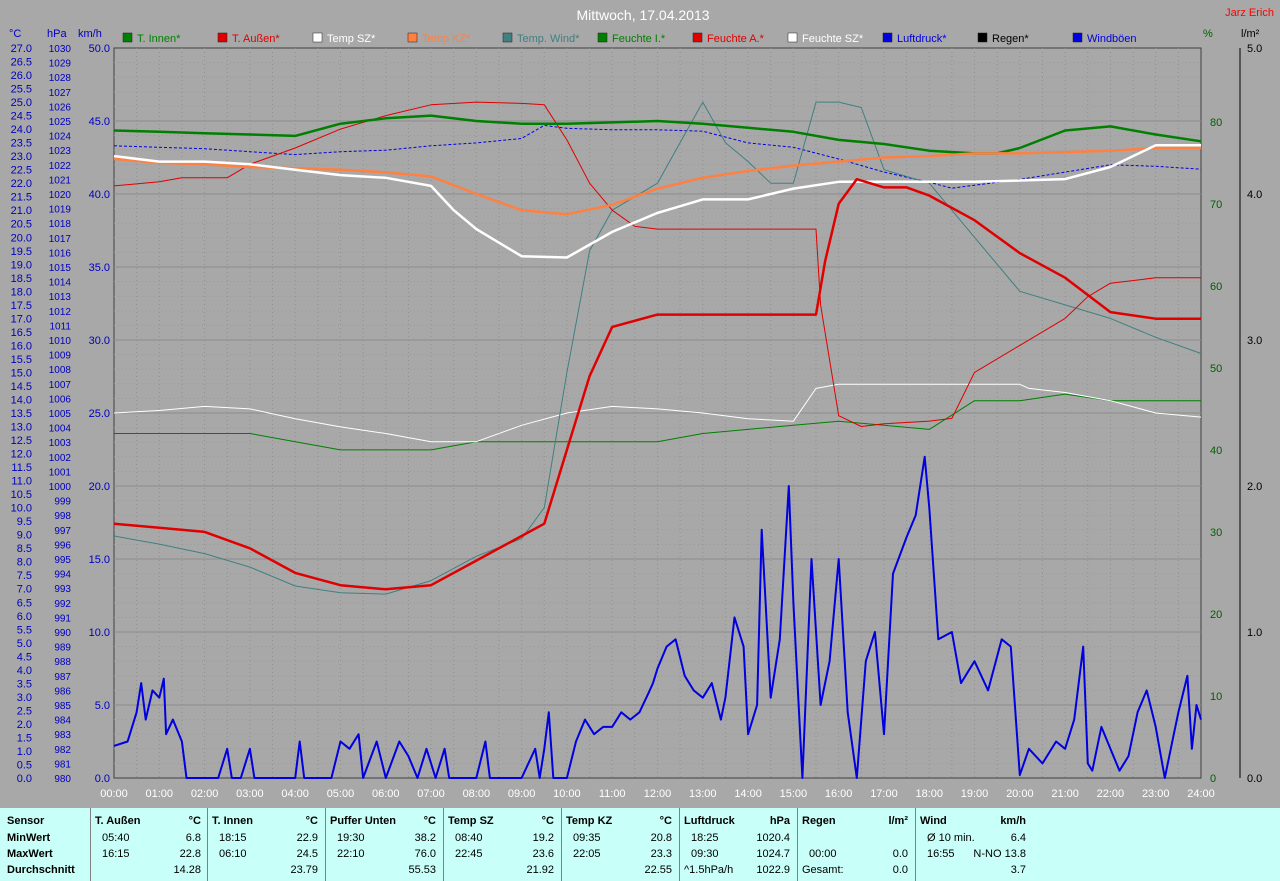 The image size is (1280, 881). Describe the element at coordinates (159, 39) in the screenshot. I see `legend-label: T. Innen*` at that location.